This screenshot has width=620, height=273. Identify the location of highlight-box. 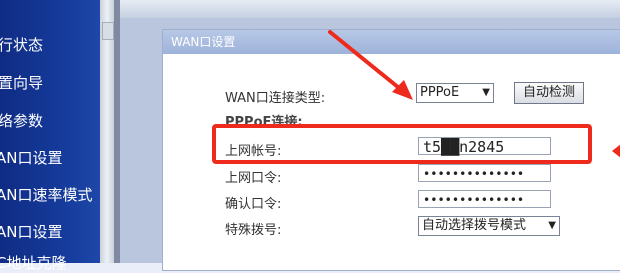
(402, 144).